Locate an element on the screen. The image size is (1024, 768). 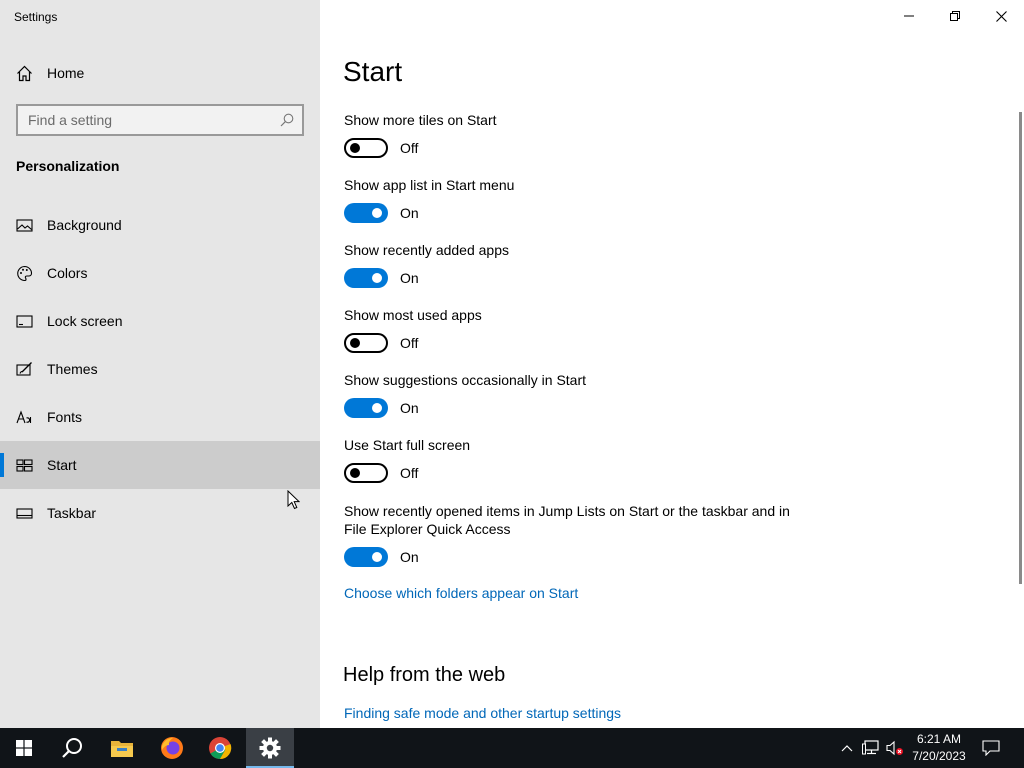
chevron-up-icon is located at coordinates (847, 748).